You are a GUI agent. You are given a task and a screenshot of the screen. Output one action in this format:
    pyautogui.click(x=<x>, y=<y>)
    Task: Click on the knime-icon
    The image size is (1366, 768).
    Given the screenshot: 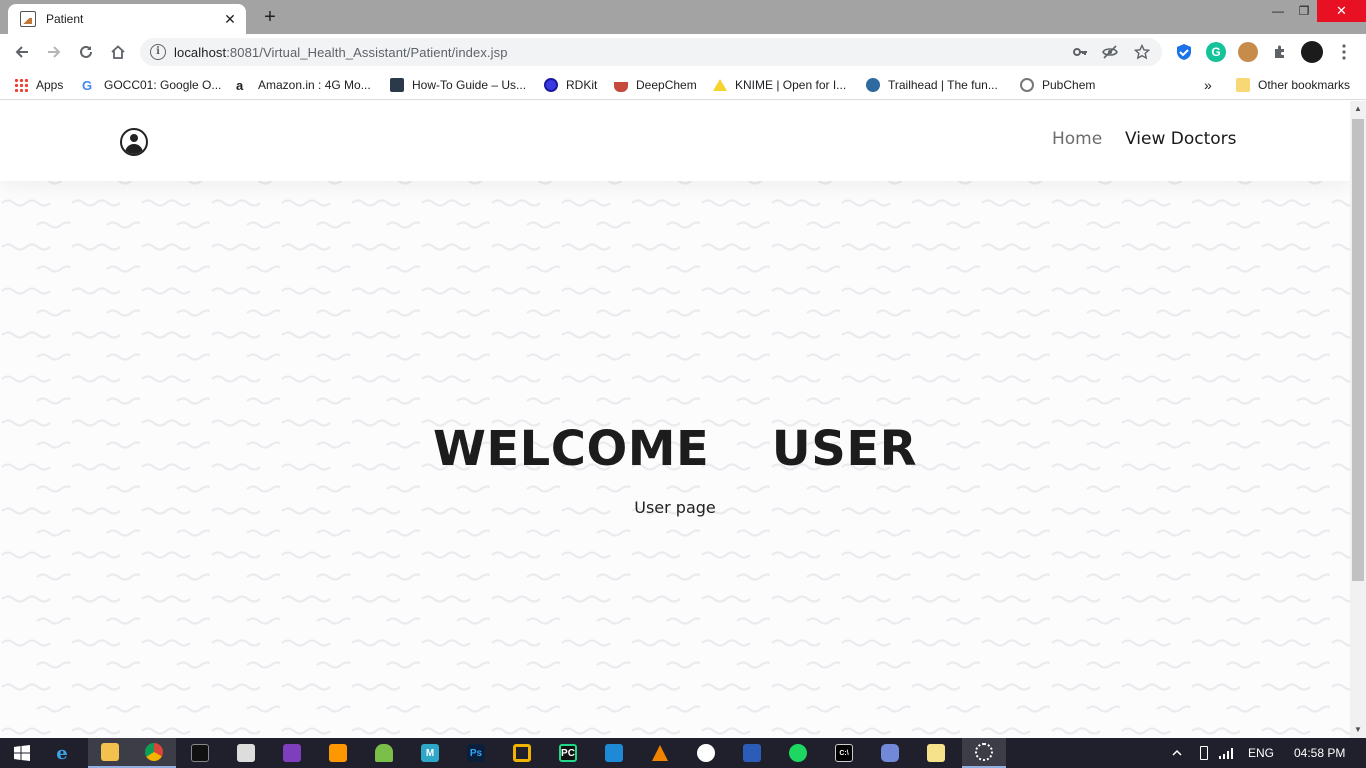 What is the action you would take?
    pyautogui.click(x=720, y=85)
    